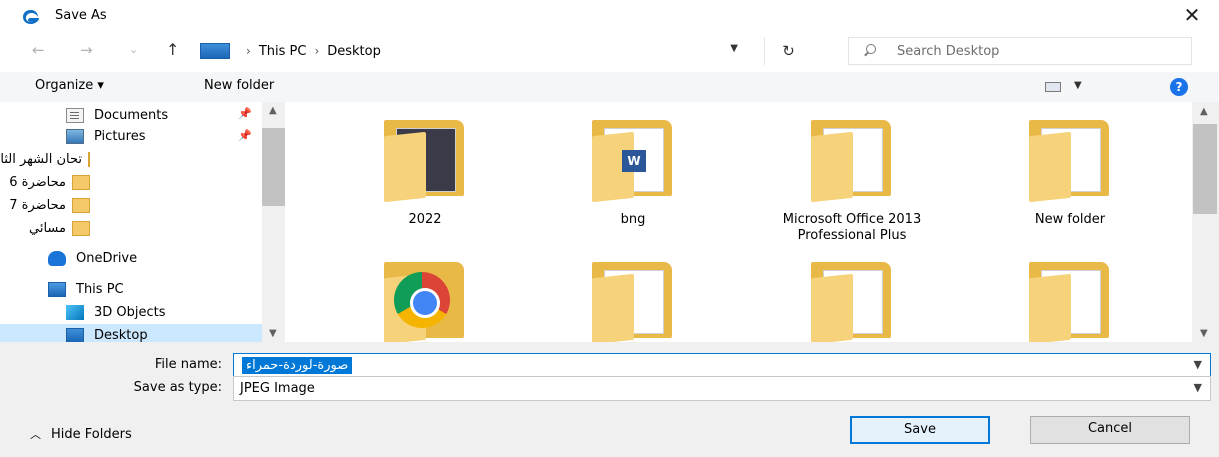 Image resolution: width=1219 pixels, height=457 pixels. What do you see at coordinates (722, 388) in the screenshot?
I see `save-type-select: JPEG Image ▼` at bounding box center [722, 388].